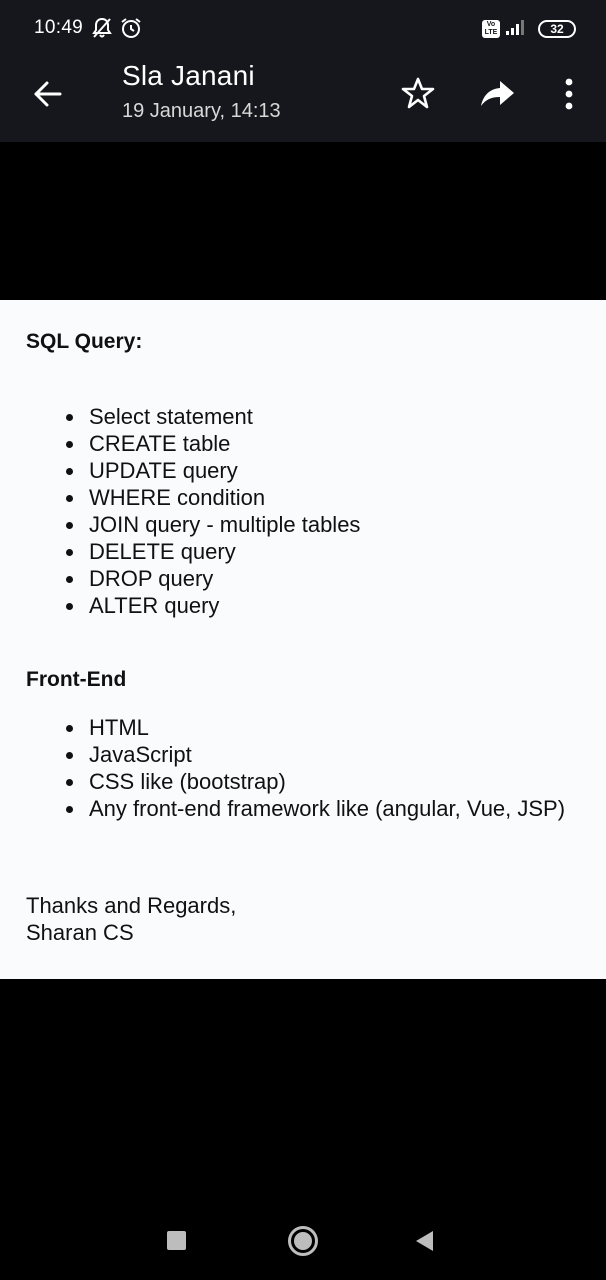  I want to click on more-options-button, so click(569, 94).